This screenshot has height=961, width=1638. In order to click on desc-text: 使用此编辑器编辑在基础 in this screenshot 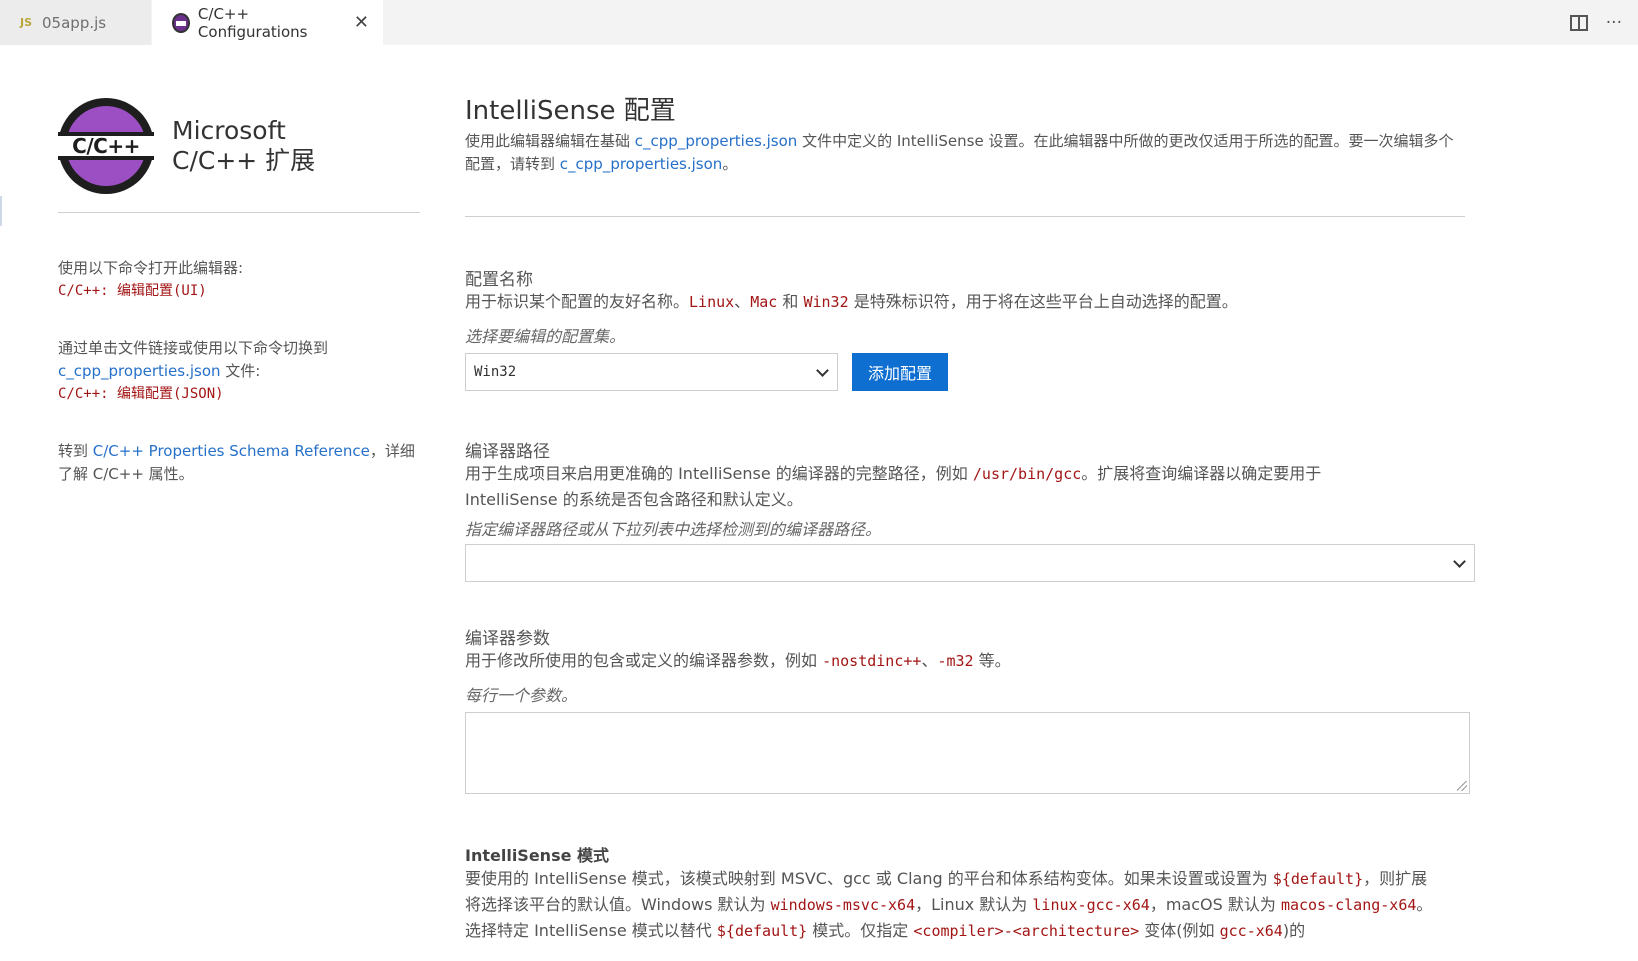, I will do `click(550, 141)`.